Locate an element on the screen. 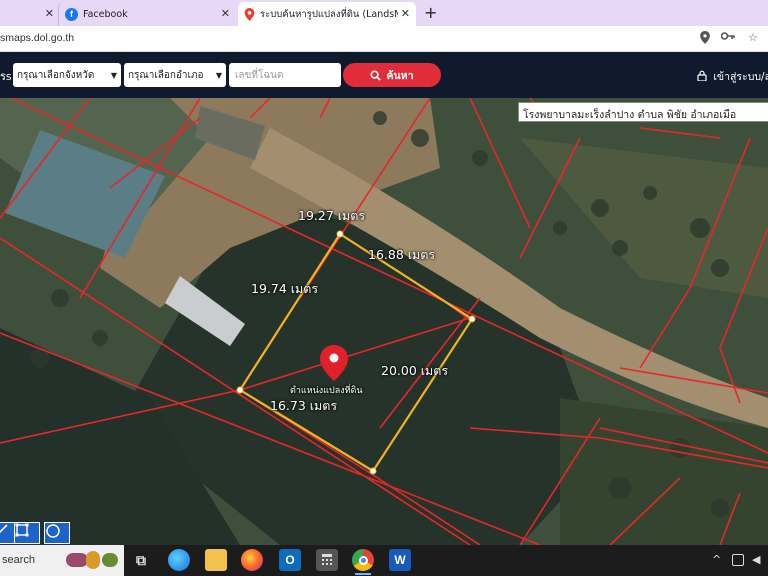  star-icon: ☆ is located at coordinates (753, 38).